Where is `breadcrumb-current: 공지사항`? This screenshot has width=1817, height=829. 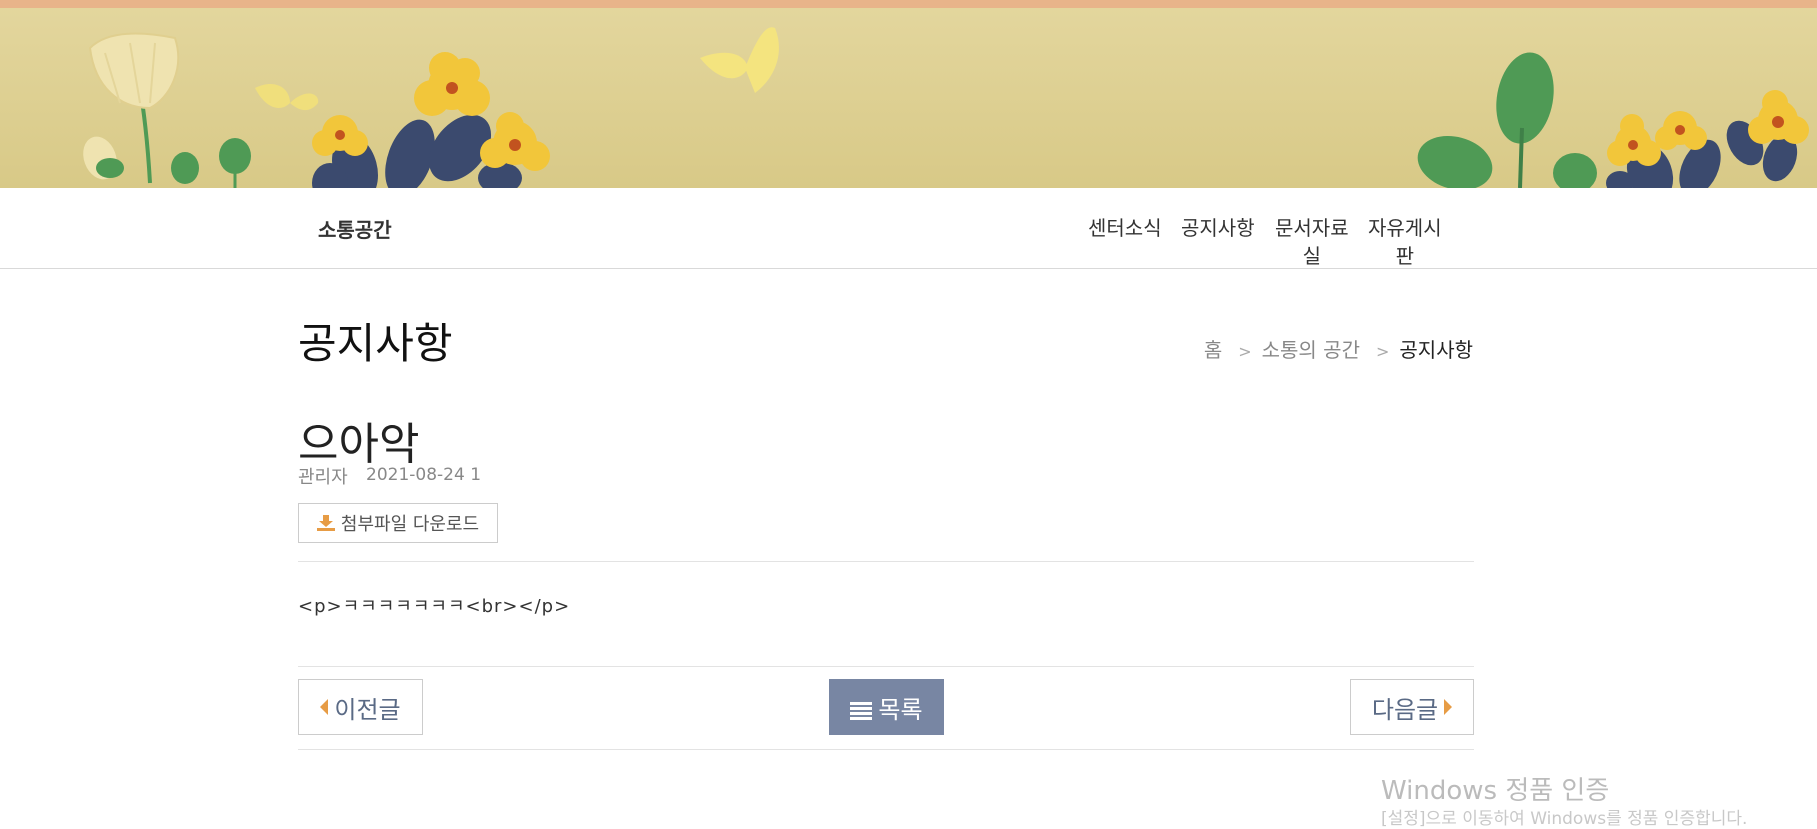
breadcrumb-current: 공지사항 is located at coordinates (1436, 350).